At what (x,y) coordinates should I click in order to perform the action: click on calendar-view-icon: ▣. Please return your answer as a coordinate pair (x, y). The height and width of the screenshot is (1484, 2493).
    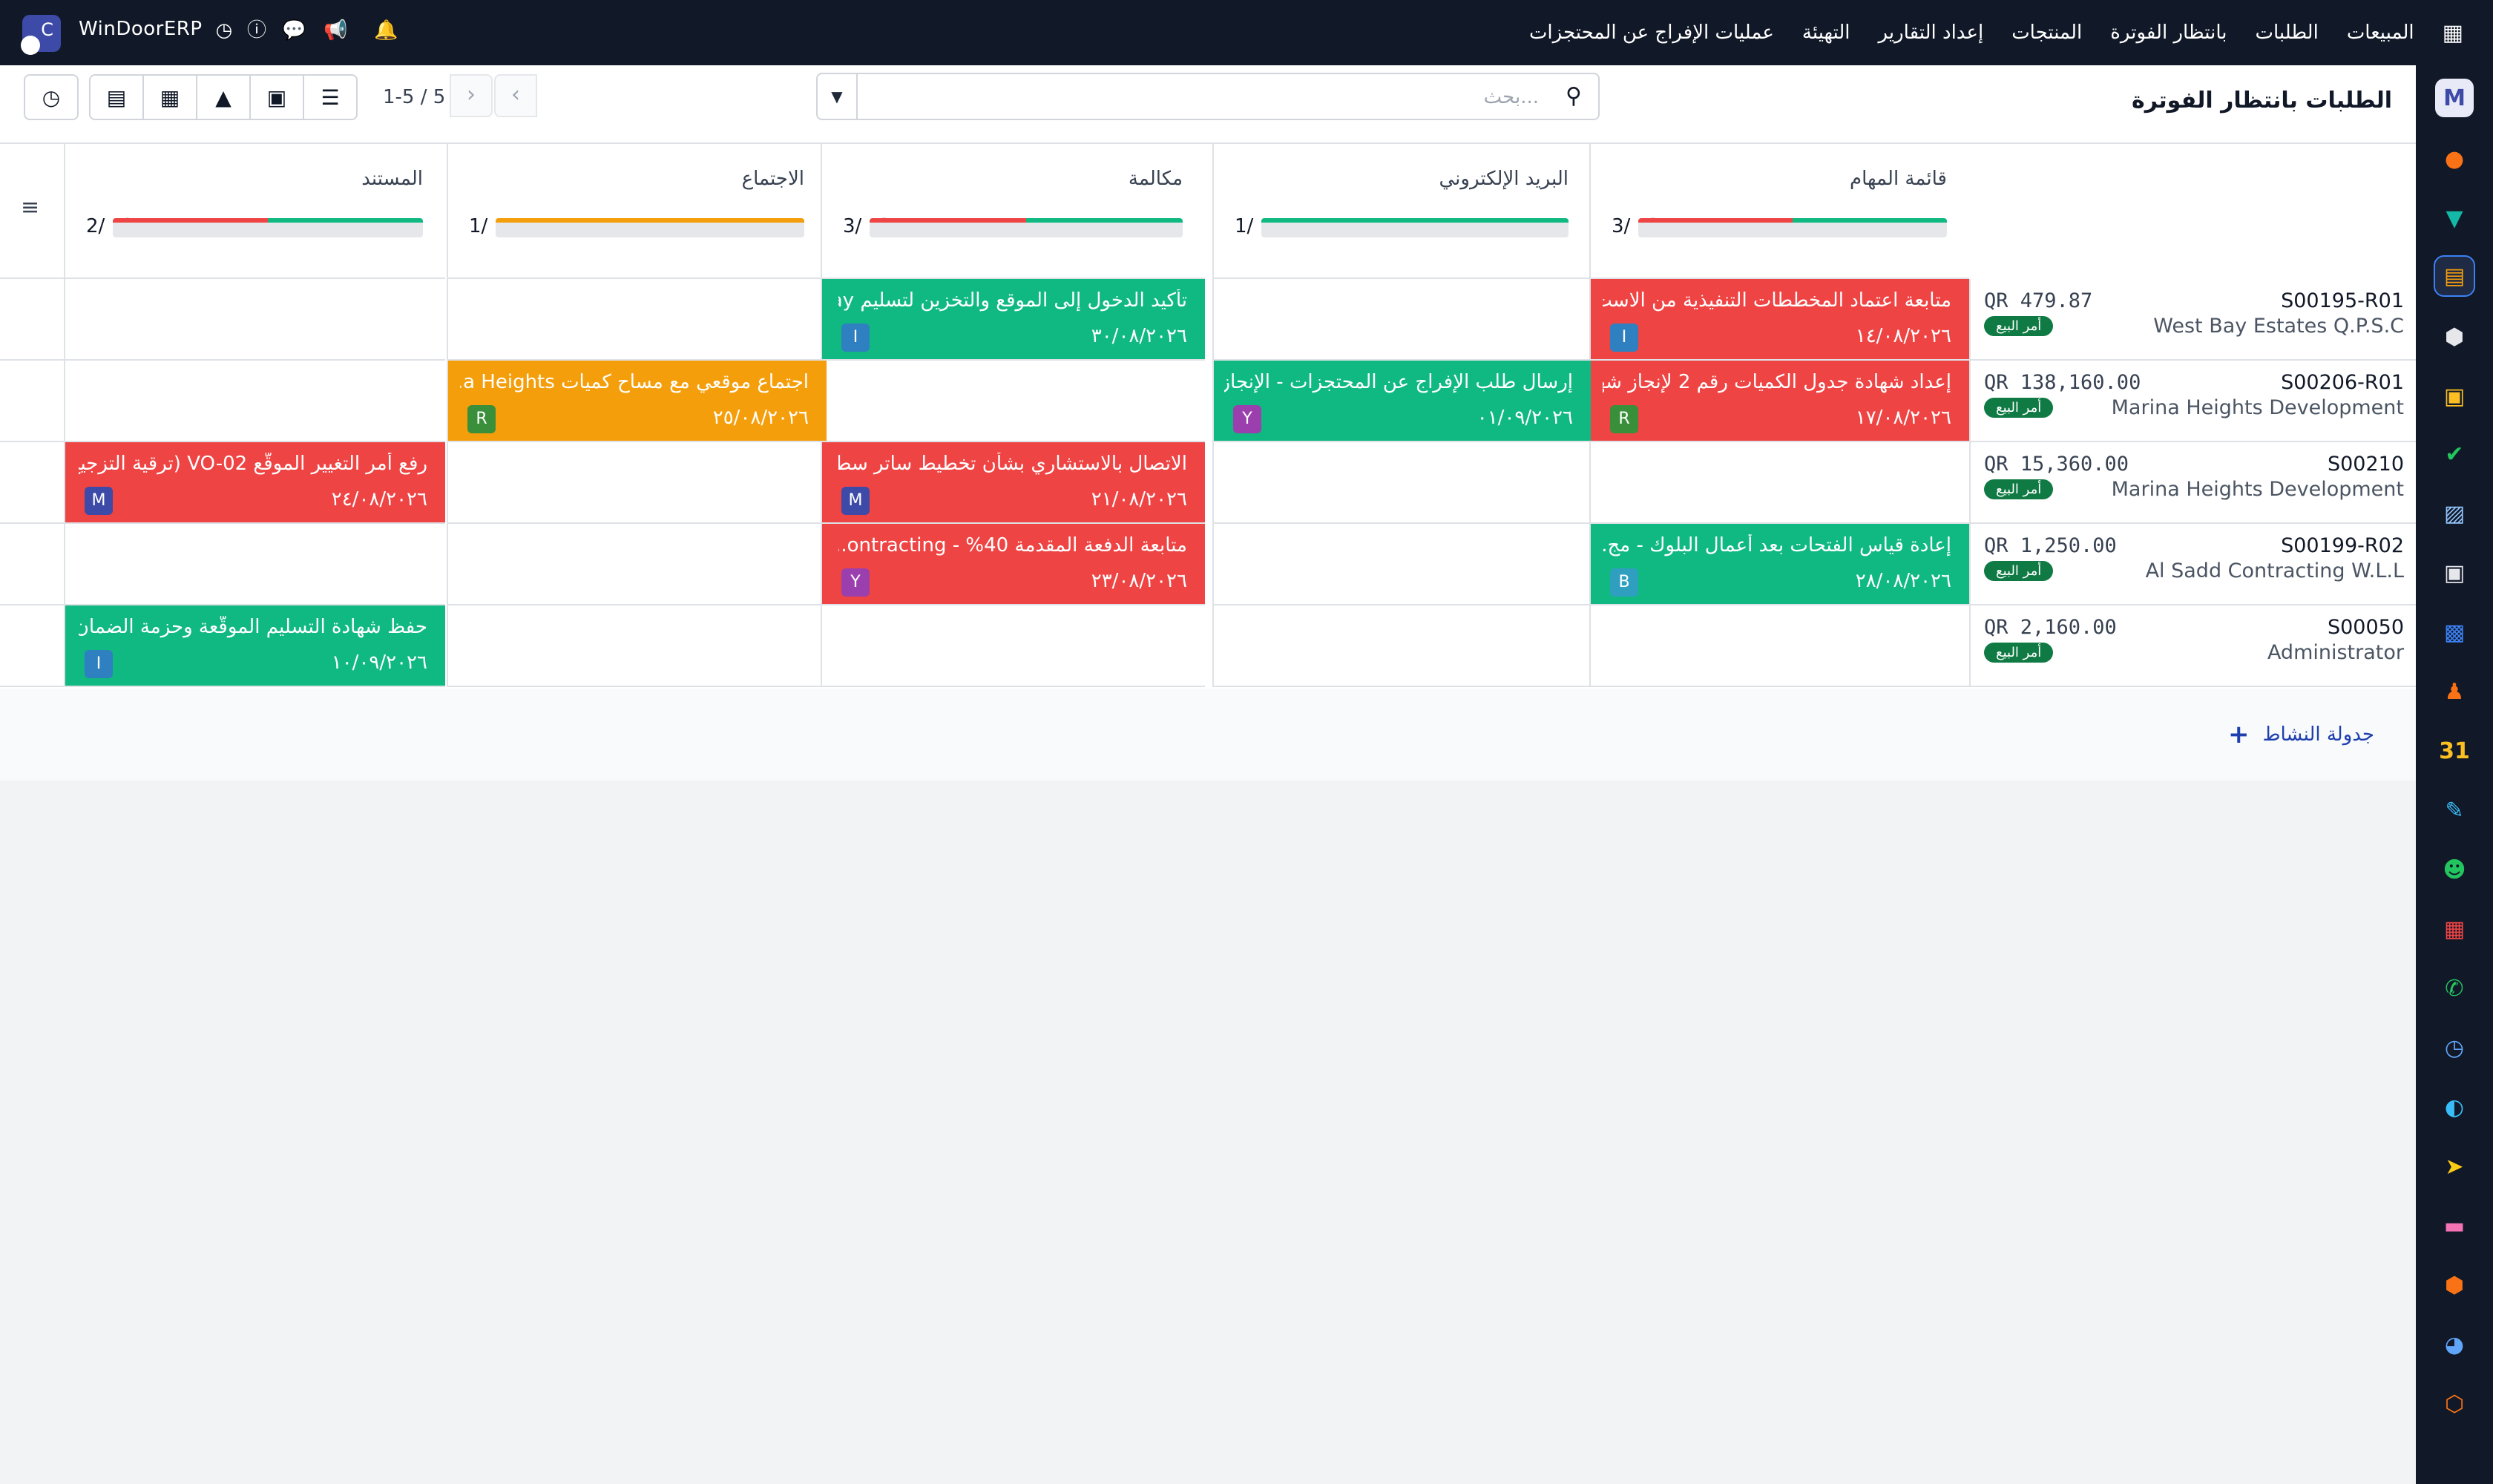
    Looking at the image, I should click on (276, 97).